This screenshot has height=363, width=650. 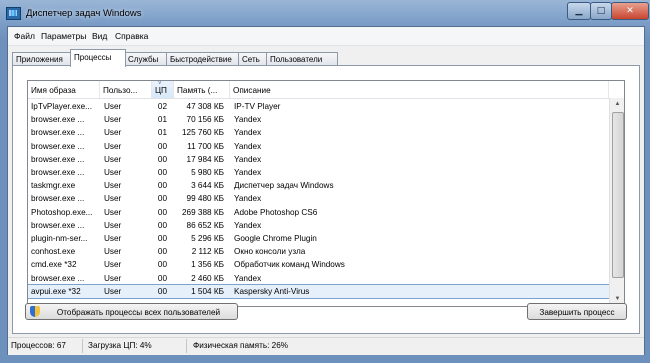 I want to click on status-physical-memory: Физическая память: 26%, so click(x=241, y=345).